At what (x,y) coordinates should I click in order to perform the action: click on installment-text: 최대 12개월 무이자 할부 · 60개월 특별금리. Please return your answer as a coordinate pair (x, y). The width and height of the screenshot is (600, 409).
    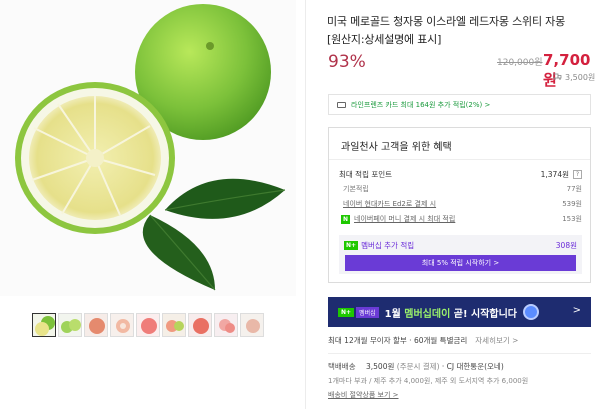
    Looking at the image, I should click on (398, 340).